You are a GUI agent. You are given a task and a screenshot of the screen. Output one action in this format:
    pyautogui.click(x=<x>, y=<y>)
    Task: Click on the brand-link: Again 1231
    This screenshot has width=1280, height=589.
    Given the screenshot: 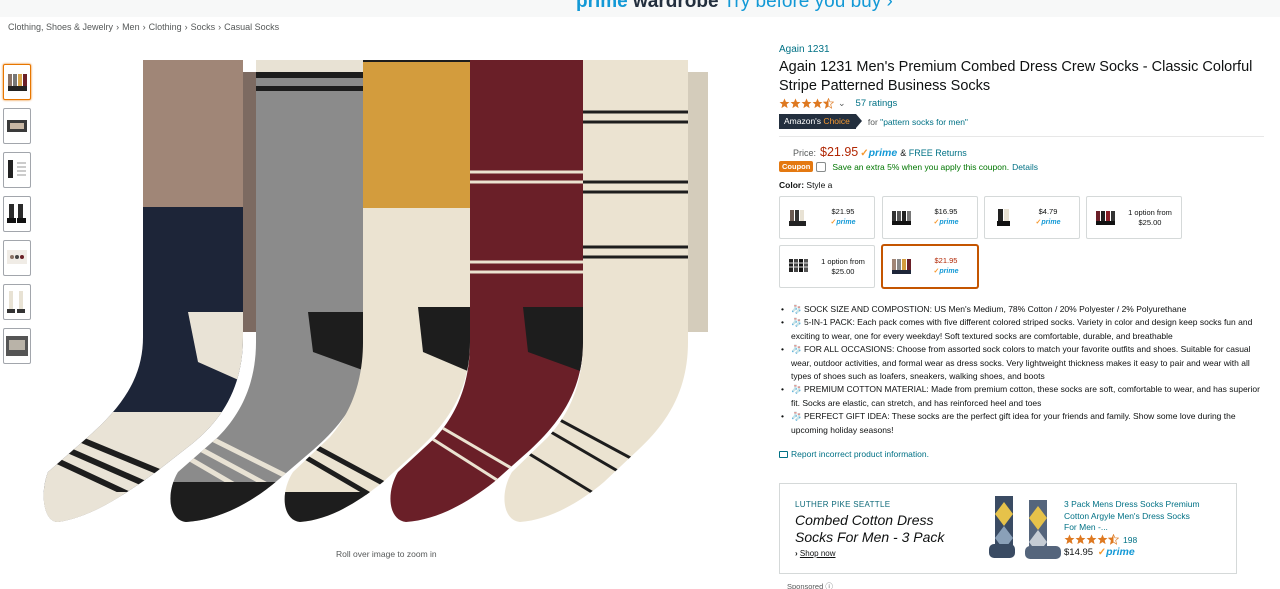 What is the action you would take?
    pyautogui.click(x=1021, y=49)
    